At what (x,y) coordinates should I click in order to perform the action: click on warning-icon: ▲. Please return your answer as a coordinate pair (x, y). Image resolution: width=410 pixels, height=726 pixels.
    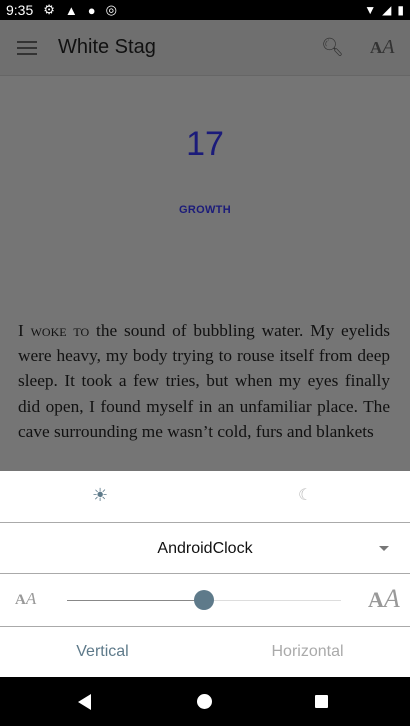
    Looking at the image, I should click on (71, 10).